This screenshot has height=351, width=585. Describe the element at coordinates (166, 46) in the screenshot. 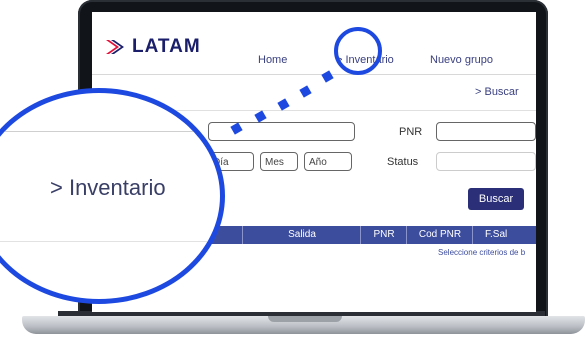

I see `logo-text: LATAM` at that location.